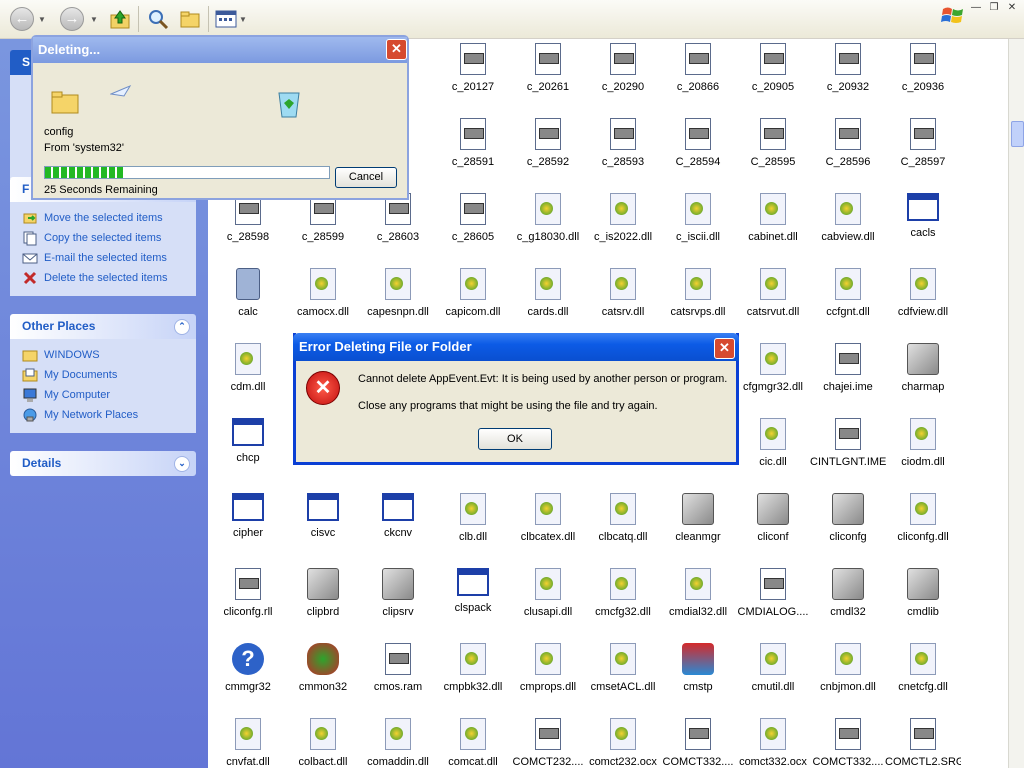  I want to click on place-windows: WINDOWS, so click(109, 355).